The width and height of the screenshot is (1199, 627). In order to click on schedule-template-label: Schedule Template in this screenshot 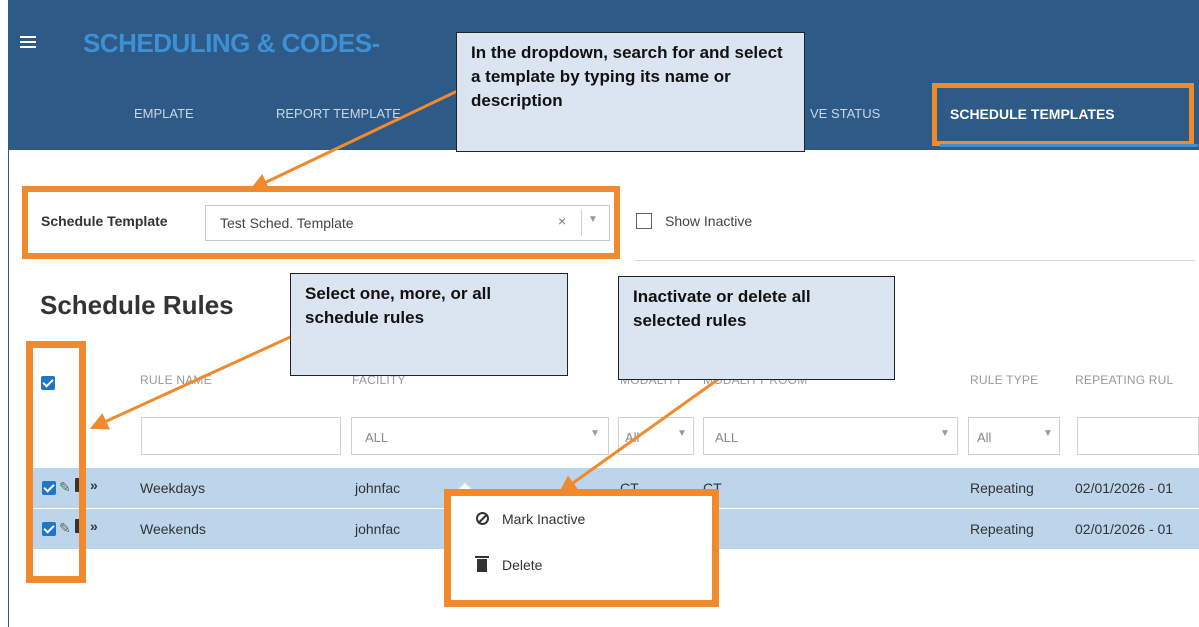, I will do `click(104, 221)`.